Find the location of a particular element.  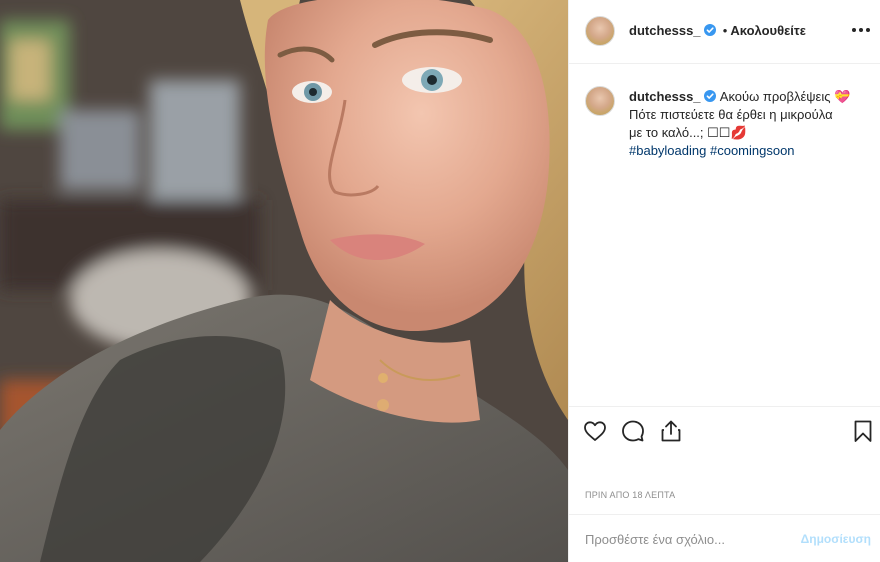

caption-avatar is located at coordinates (600, 101).